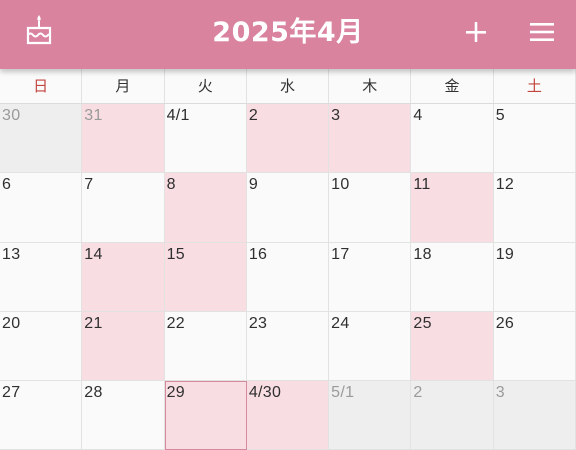 The width and height of the screenshot is (576, 450). I want to click on day-cell: 30, so click(41, 139).